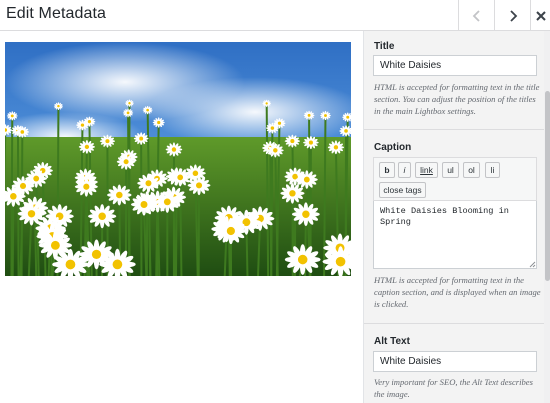  I want to click on chevron-right-icon, so click(513, 15).